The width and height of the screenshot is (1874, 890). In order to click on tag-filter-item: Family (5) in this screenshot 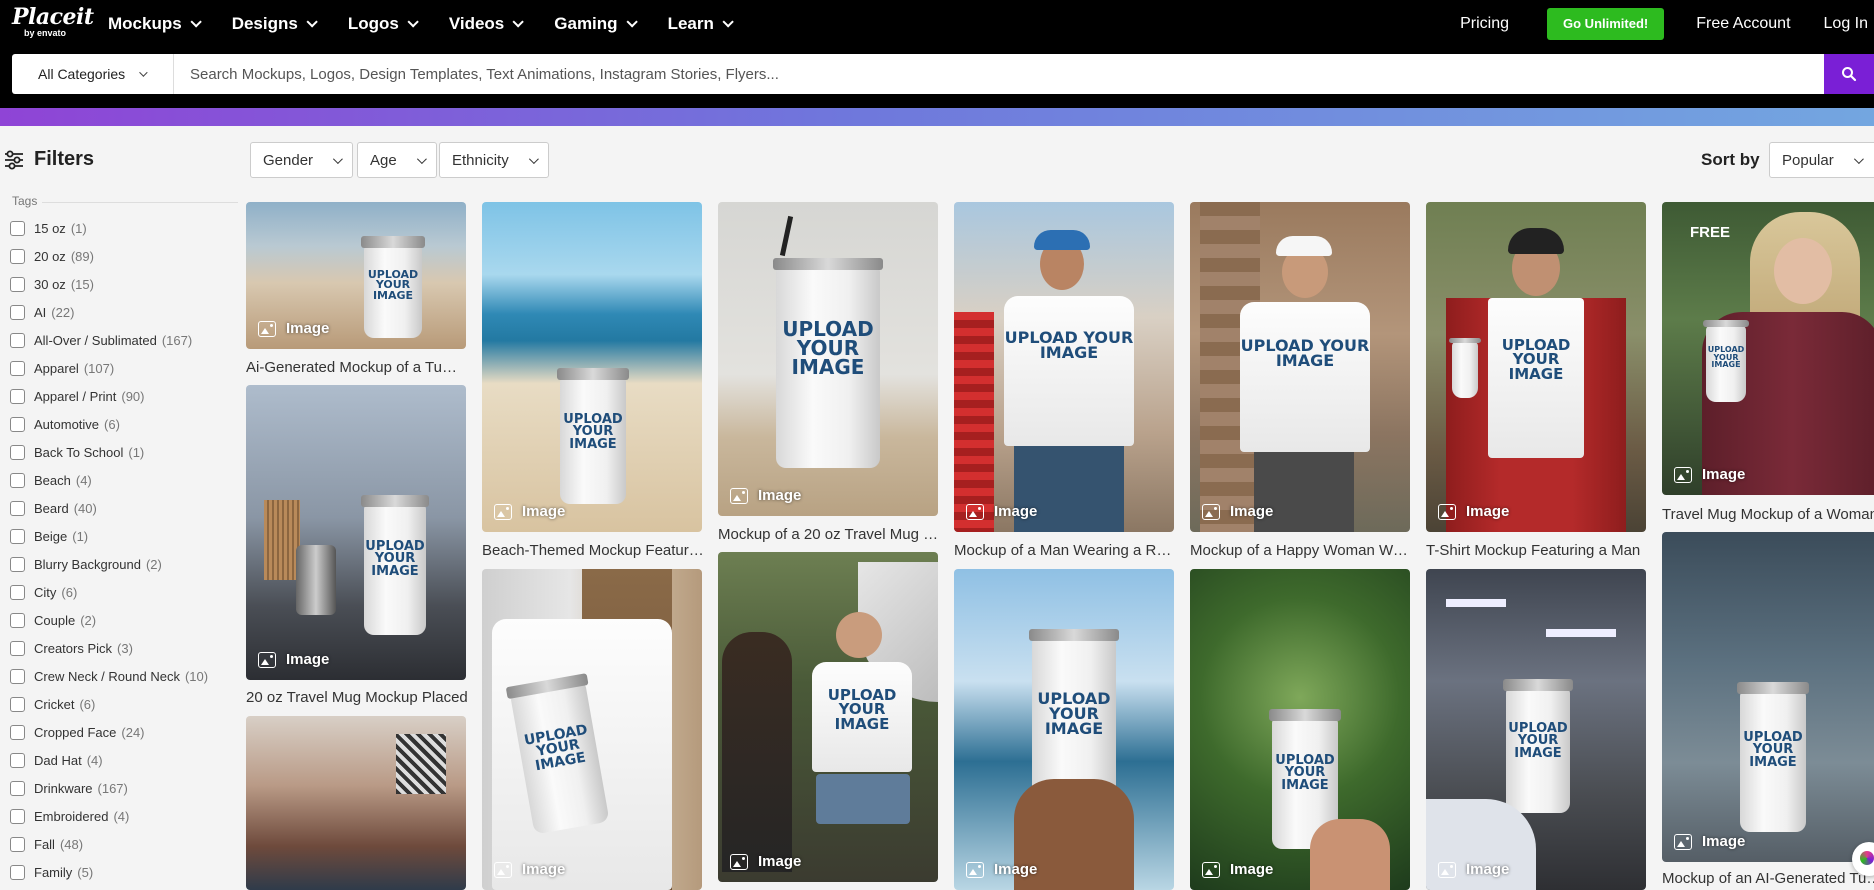, I will do `click(125, 872)`.